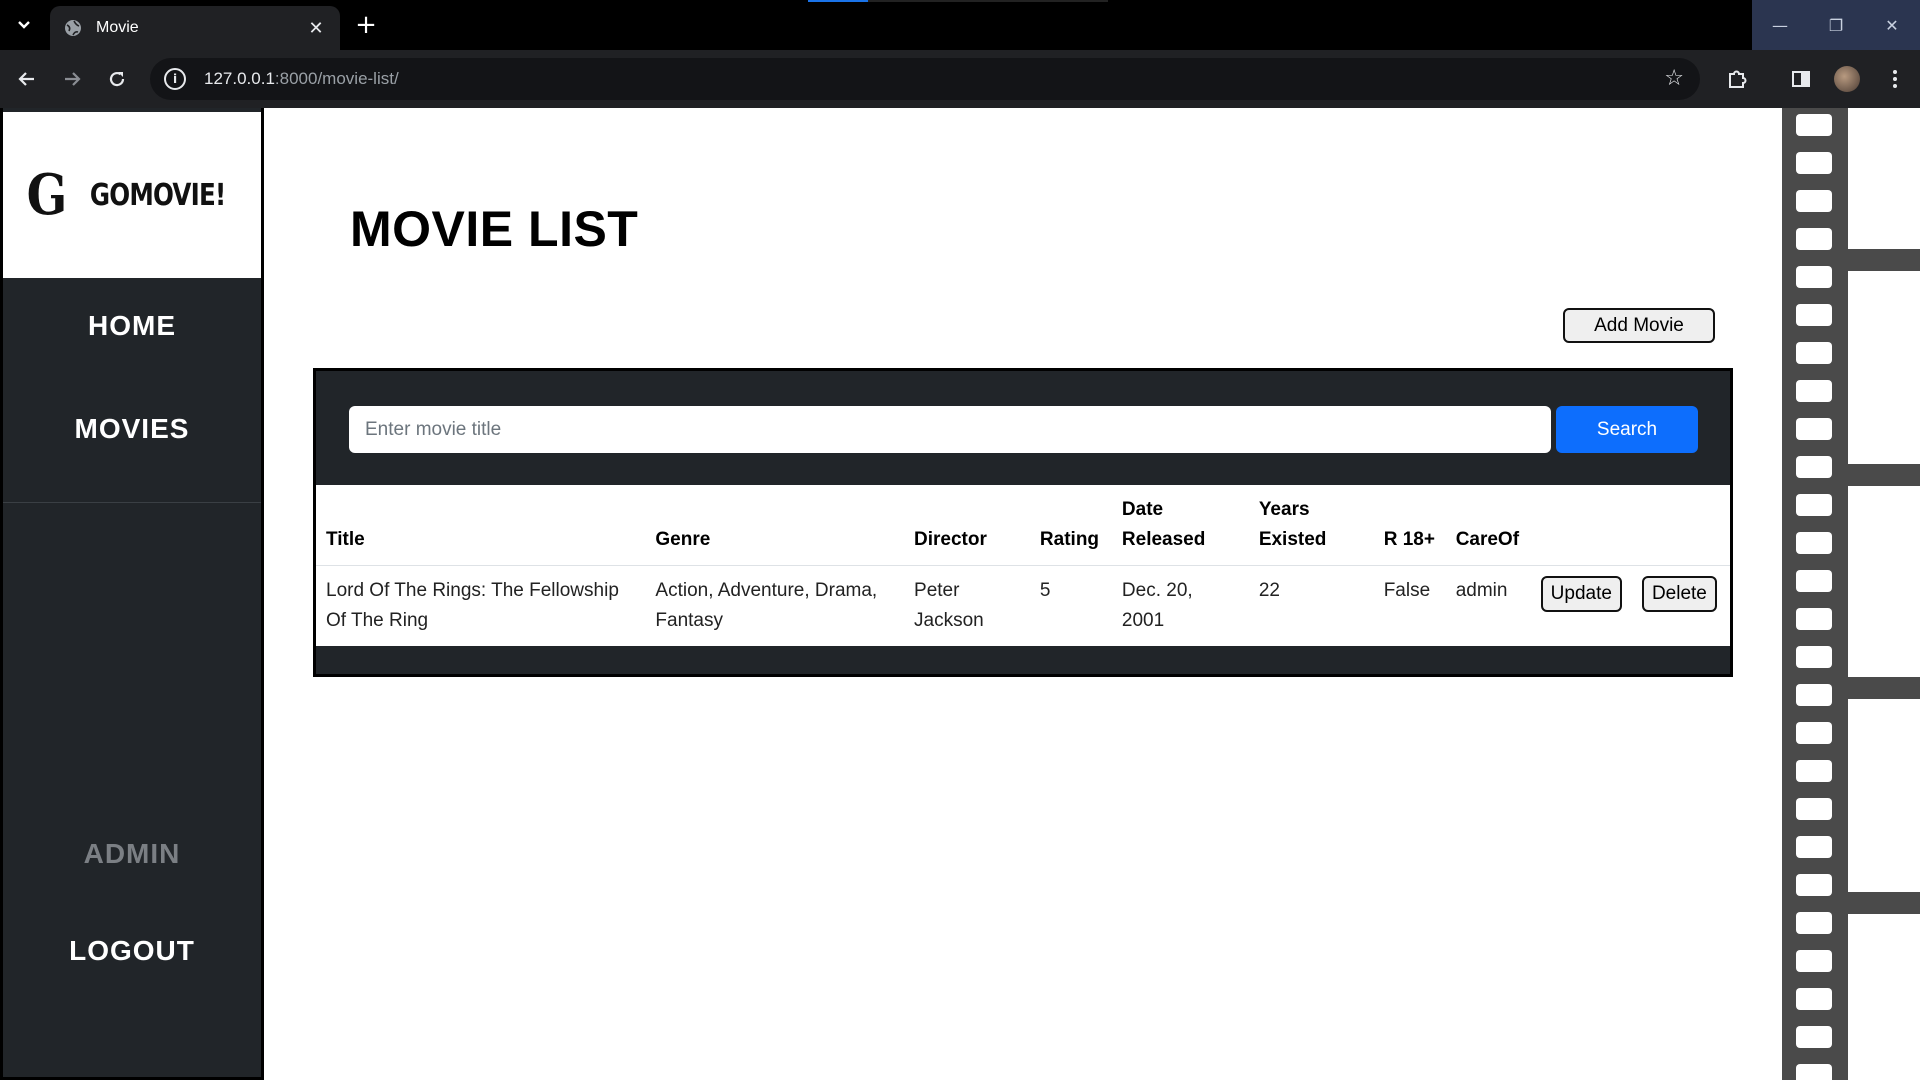 This screenshot has height=1086, width=1920. Describe the element at coordinates (1674, 78) in the screenshot. I see `star-icon: ☆` at that location.